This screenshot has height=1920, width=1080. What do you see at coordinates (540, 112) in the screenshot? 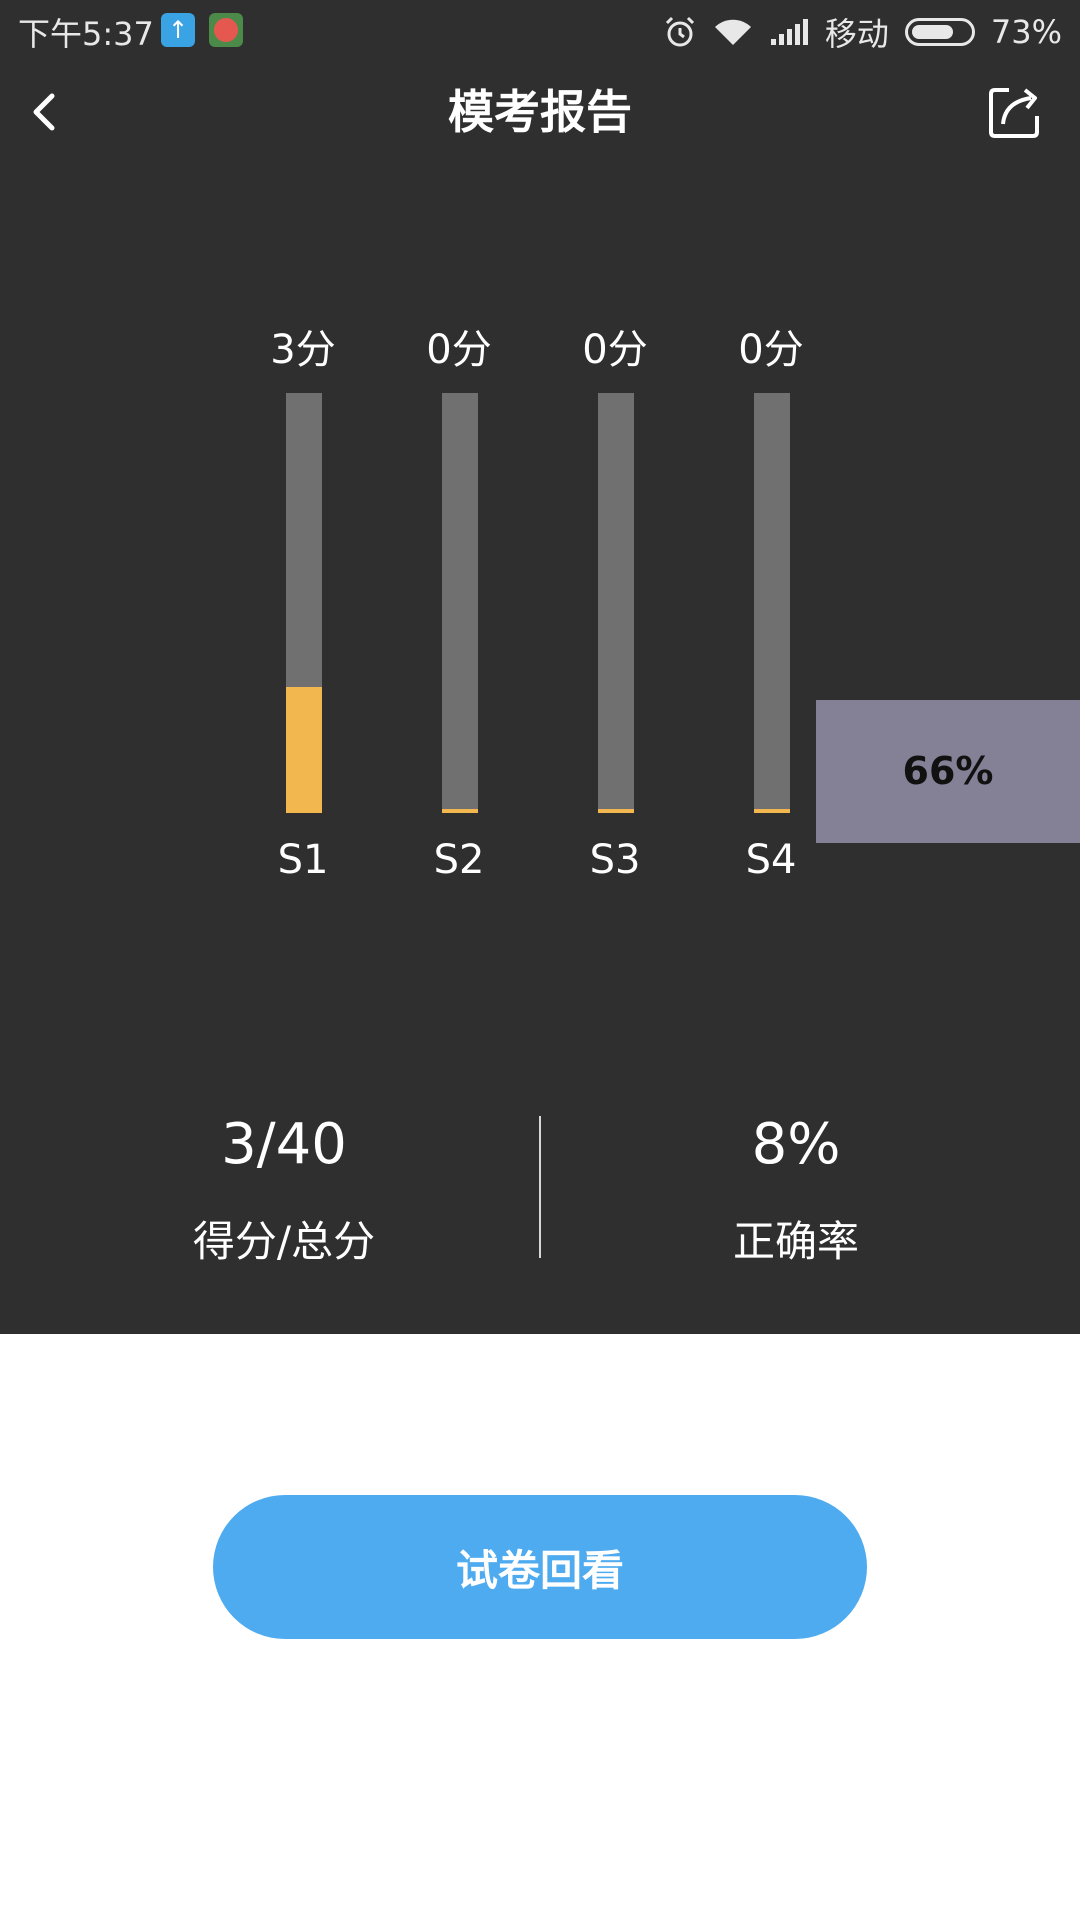
I see `page-title: 模考报告` at bounding box center [540, 112].